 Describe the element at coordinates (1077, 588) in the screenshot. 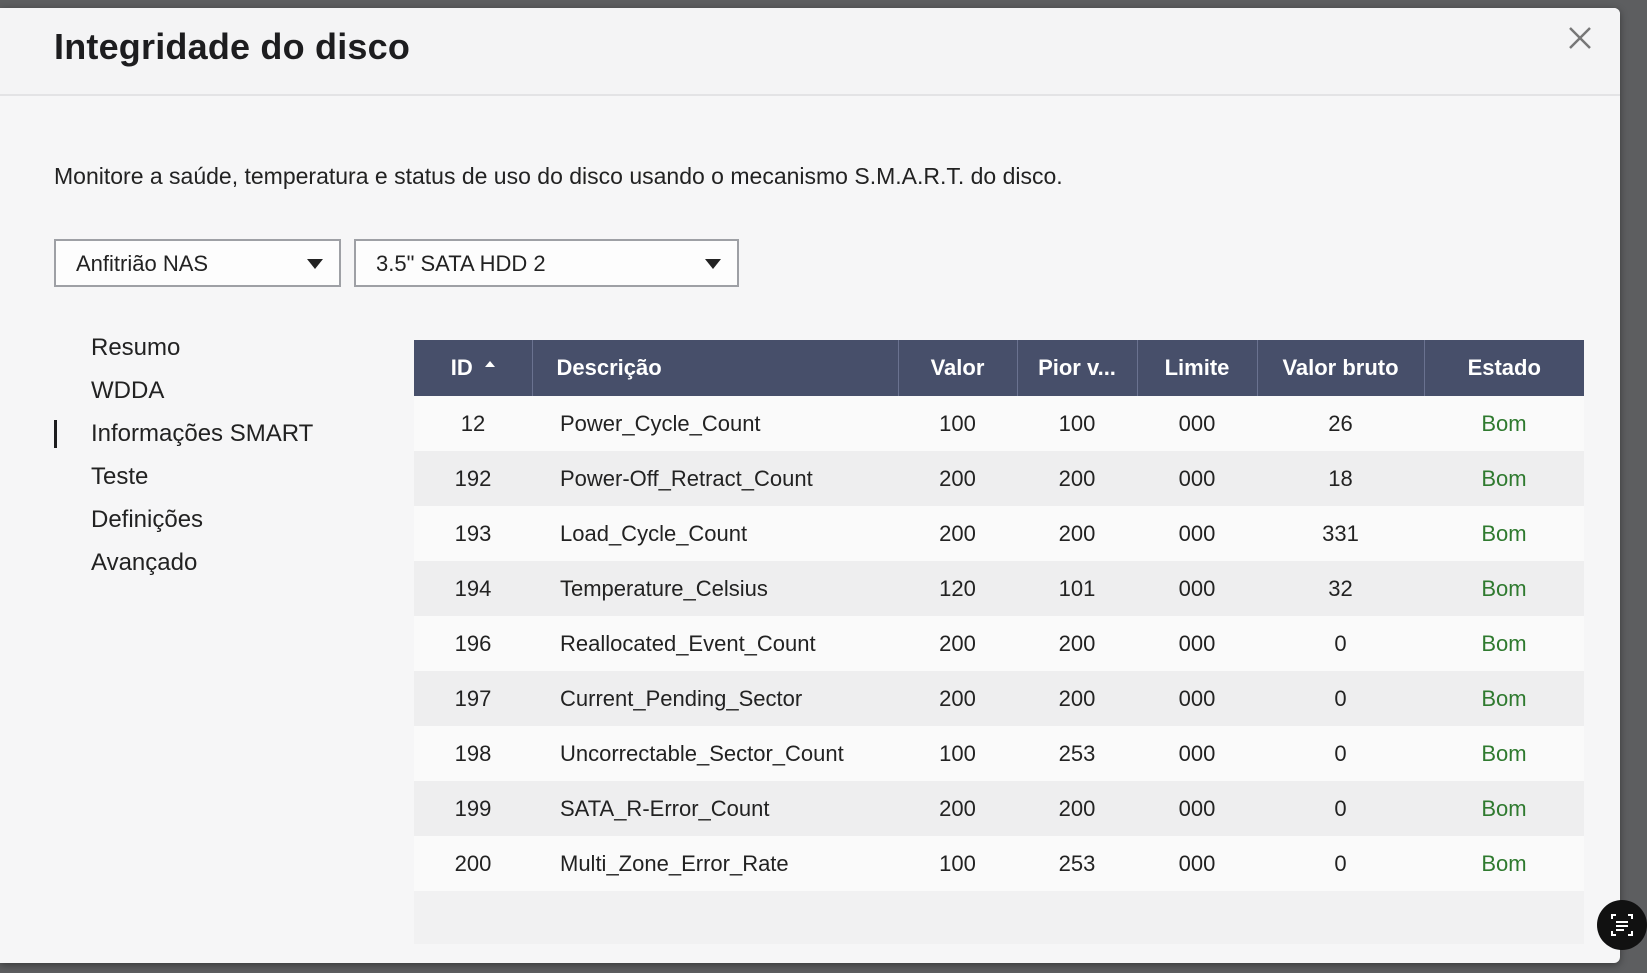

I see `cell-worst: 101` at that location.